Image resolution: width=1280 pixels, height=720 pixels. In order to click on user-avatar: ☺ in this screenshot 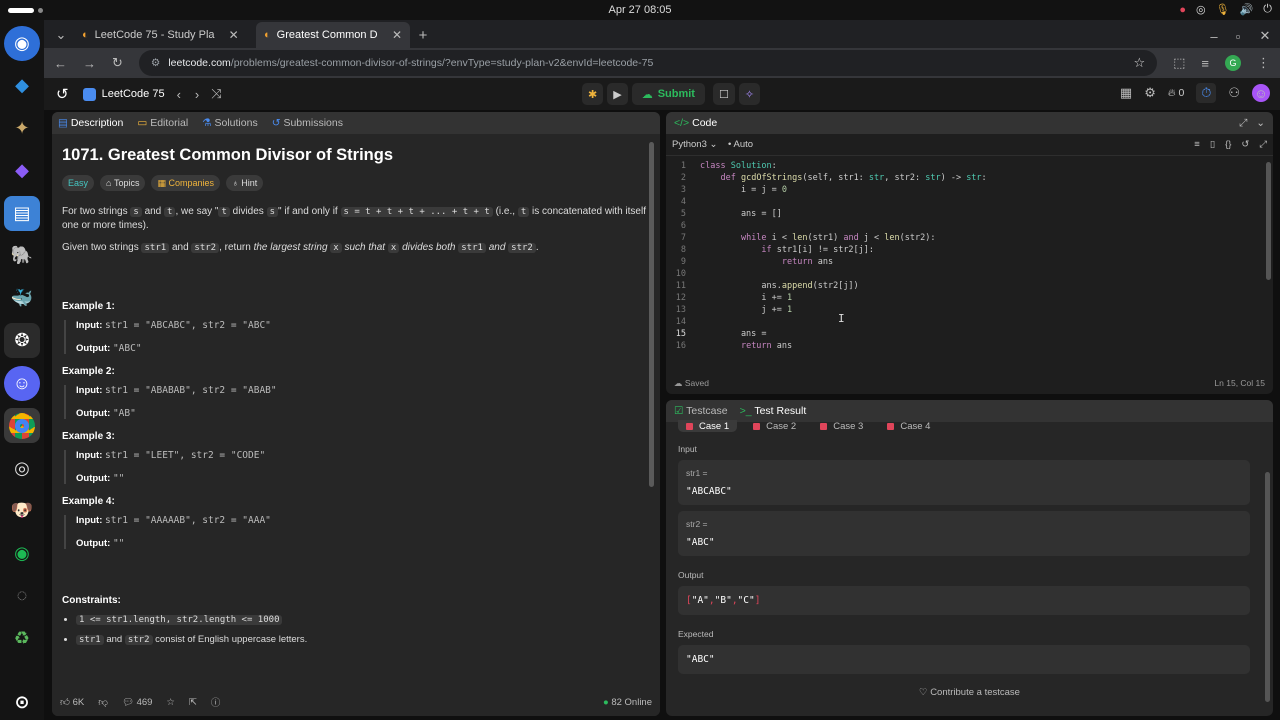, I will do `click(1261, 93)`.